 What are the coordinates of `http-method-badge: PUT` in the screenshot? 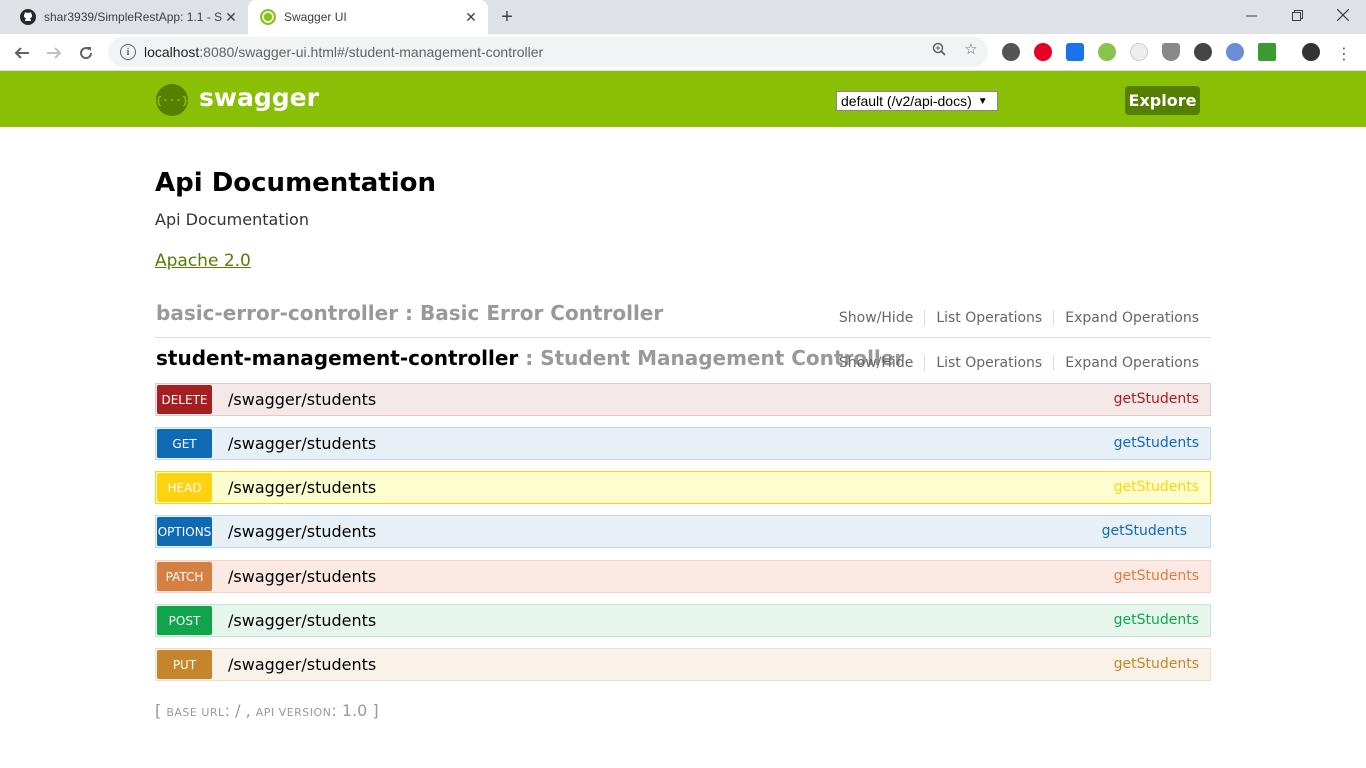 It's located at (184, 664).